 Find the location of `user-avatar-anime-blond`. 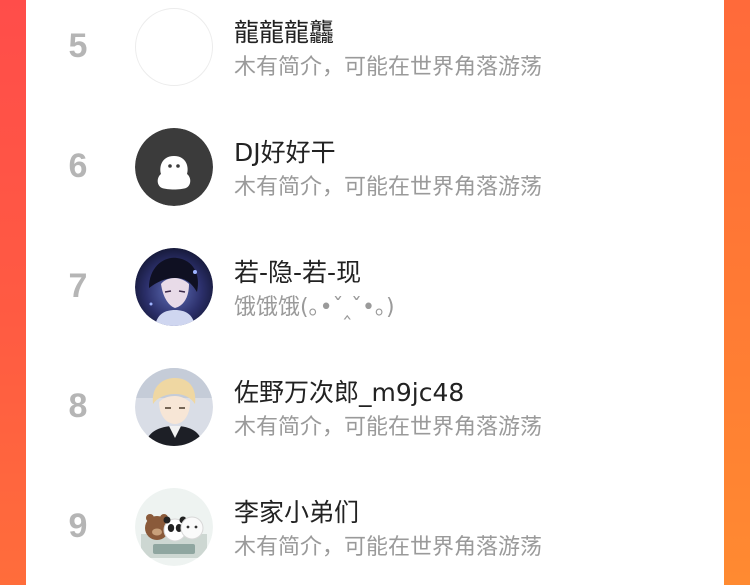

user-avatar-anime-blond is located at coordinates (174, 407).